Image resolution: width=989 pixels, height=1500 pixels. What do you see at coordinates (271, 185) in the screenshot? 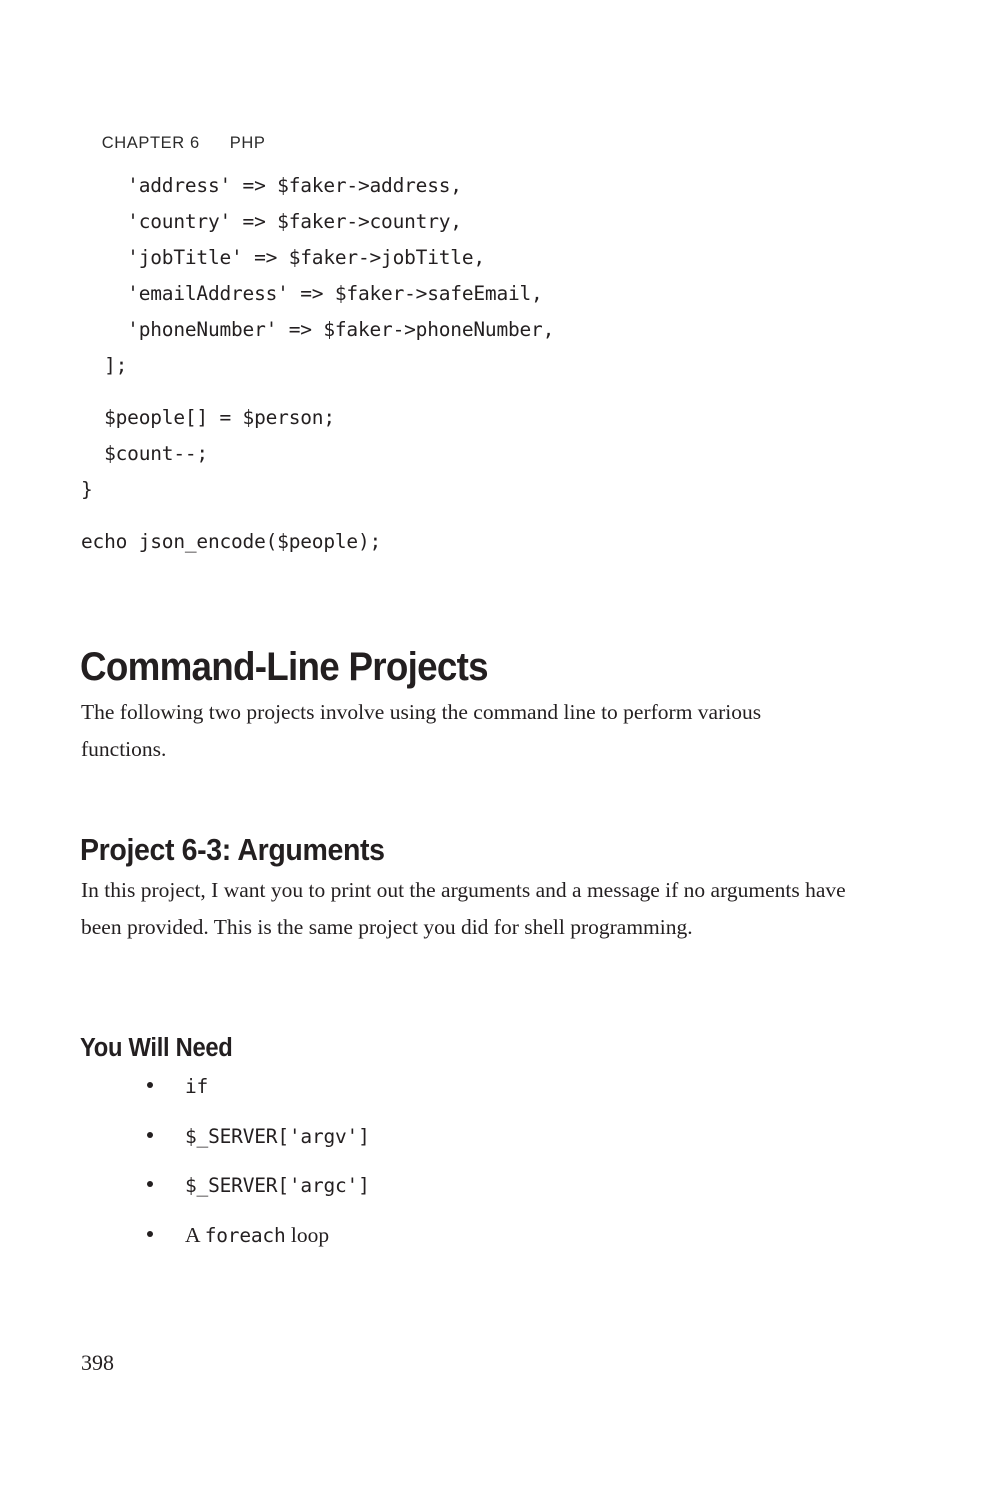
I see `code-line: 'address' => $faker->address,` at bounding box center [271, 185].